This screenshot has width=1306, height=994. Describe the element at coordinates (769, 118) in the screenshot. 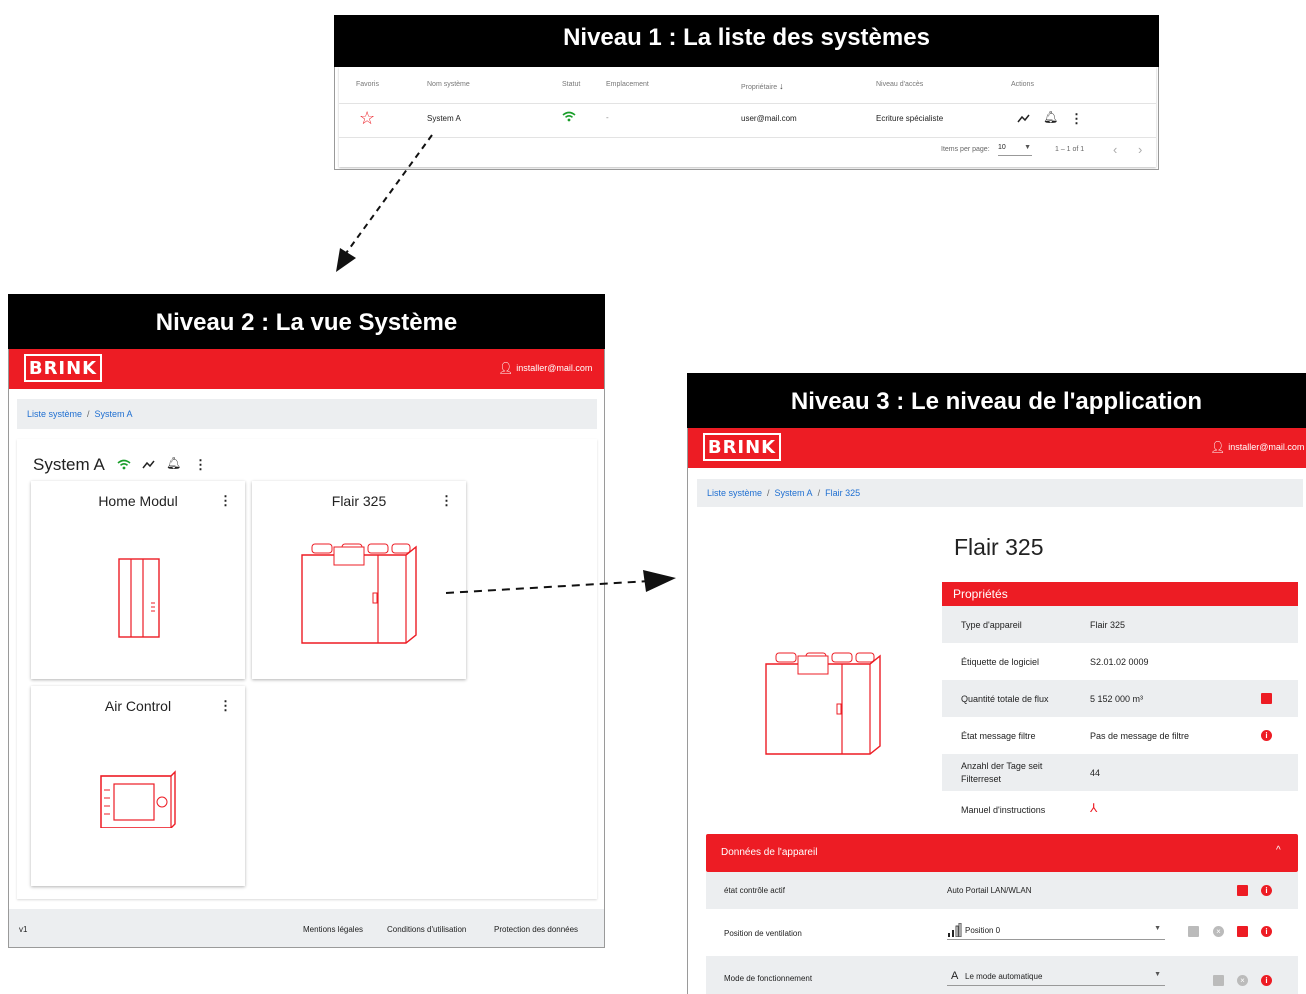

I see `owner-cell: user@mail.com` at that location.